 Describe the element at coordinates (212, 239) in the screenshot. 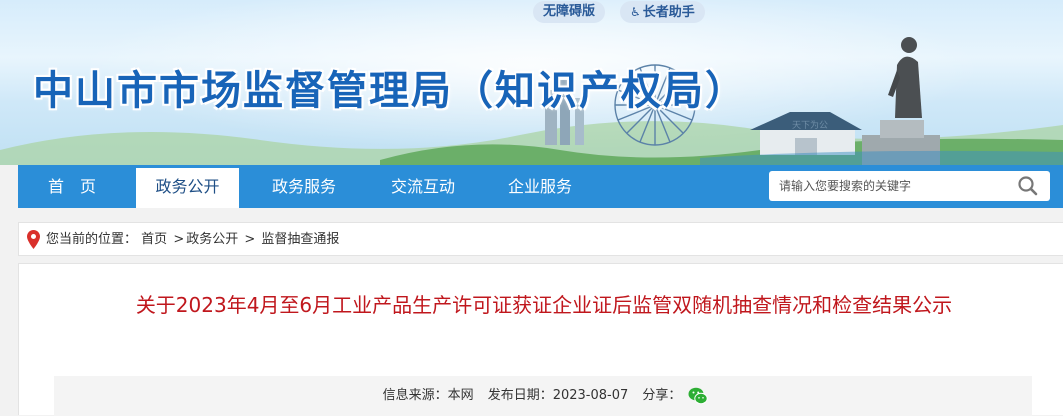

I see `breadcrumb-government-affairs: 政务公开` at that location.